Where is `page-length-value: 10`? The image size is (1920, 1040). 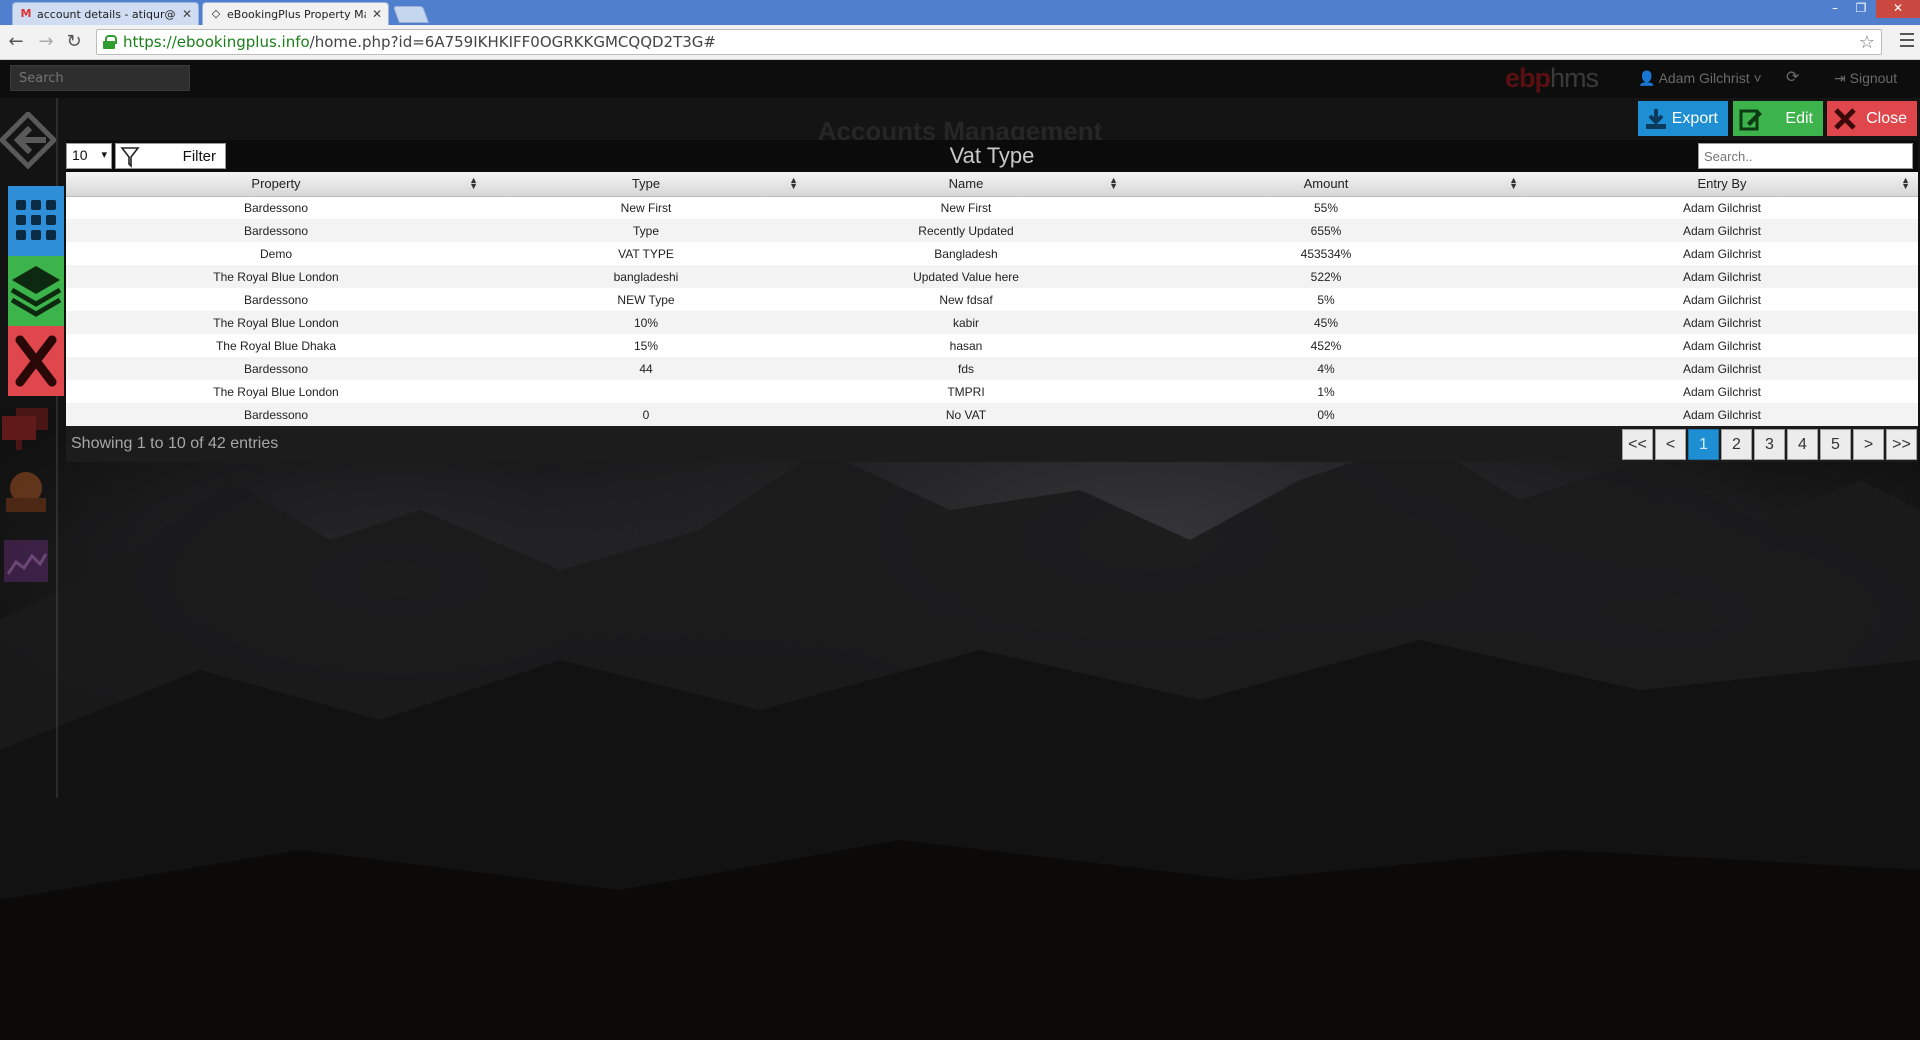
page-length-value: 10 is located at coordinates (80, 155).